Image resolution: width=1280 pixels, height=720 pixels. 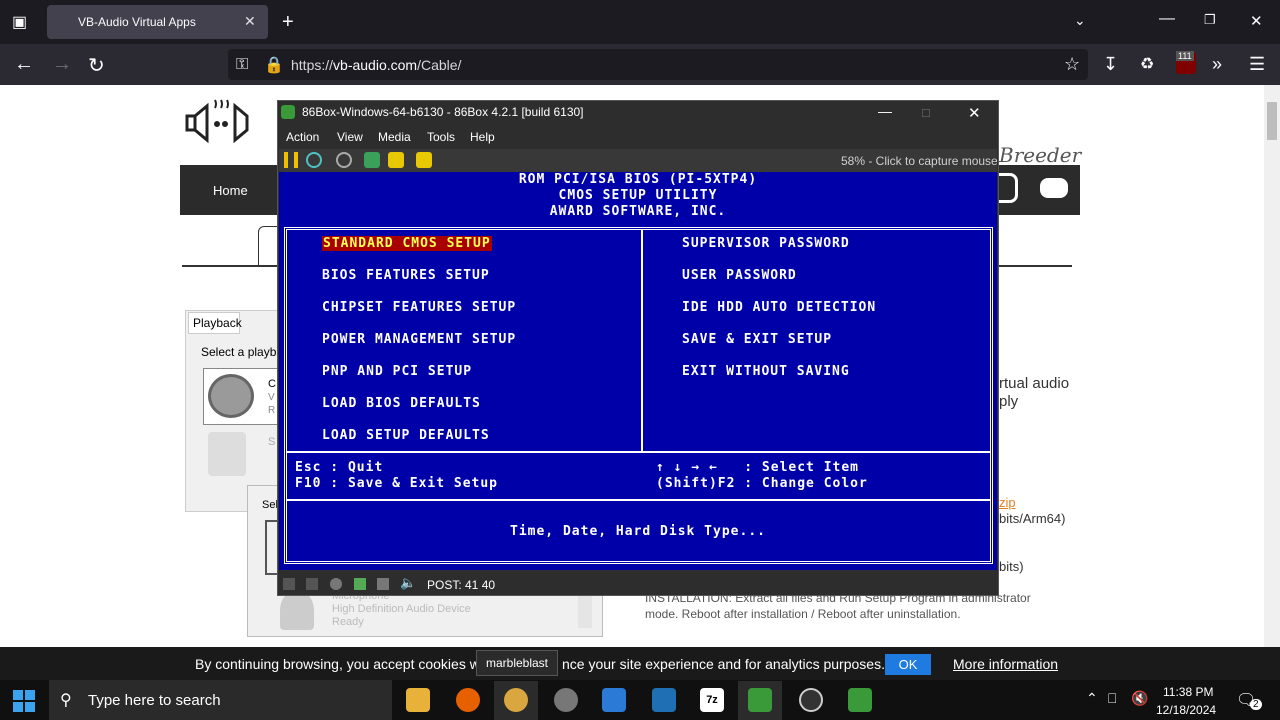 What do you see at coordinates (230, 190) in the screenshot?
I see `nav-home-link: Home` at bounding box center [230, 190].